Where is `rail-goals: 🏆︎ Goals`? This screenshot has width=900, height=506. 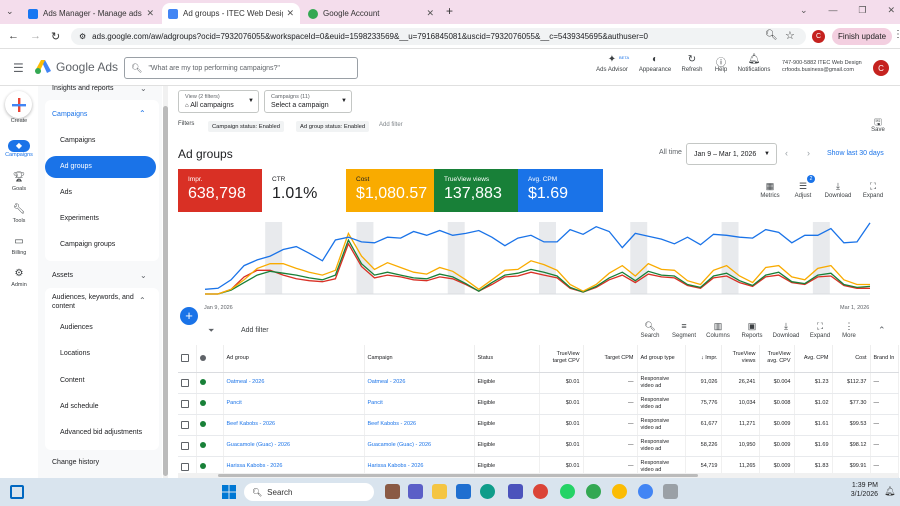 rail-goals: 🏆︎ Goals is located at coordinates (19, 182).